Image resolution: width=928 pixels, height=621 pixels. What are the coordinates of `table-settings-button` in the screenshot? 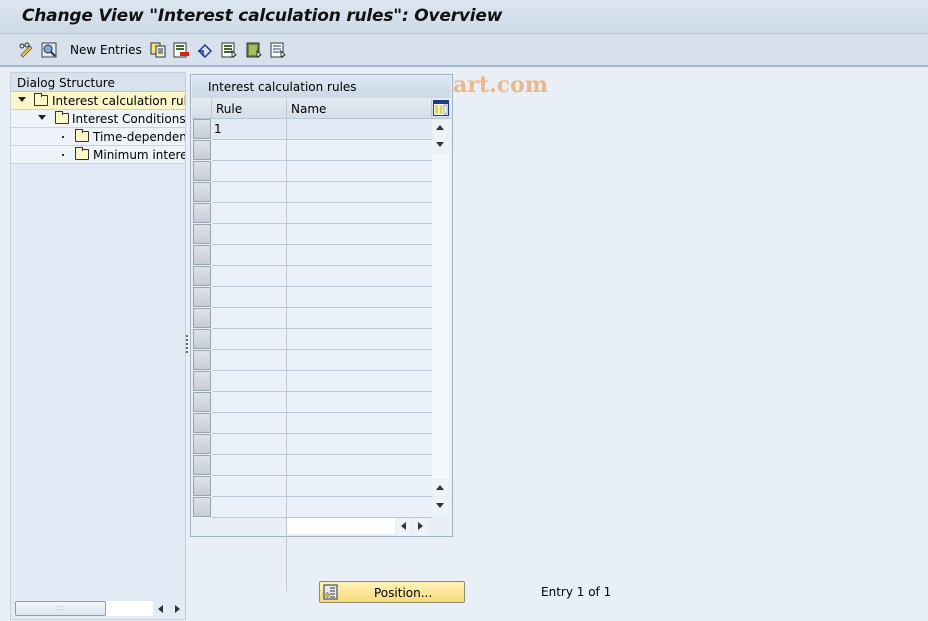 It's located at (441, 109).